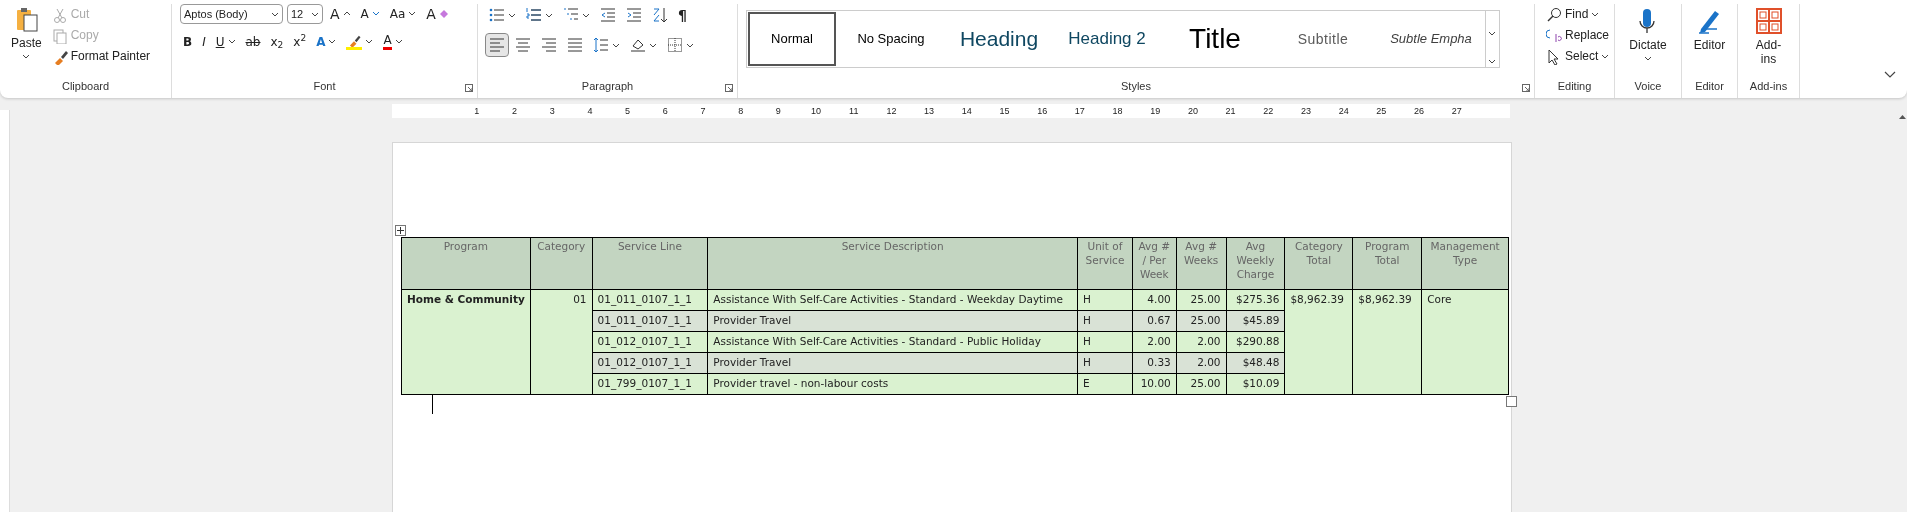 The width and height of the screenshot is (1907, 512). I want to click on ruler-number: 12, so click(891, 111).